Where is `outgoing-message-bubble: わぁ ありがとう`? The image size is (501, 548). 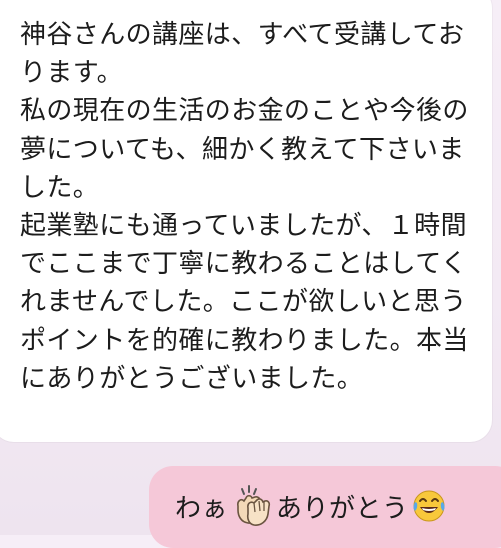
outgoing-message-bubble: わぁ ありがとう is located at coordinates (325, 507).